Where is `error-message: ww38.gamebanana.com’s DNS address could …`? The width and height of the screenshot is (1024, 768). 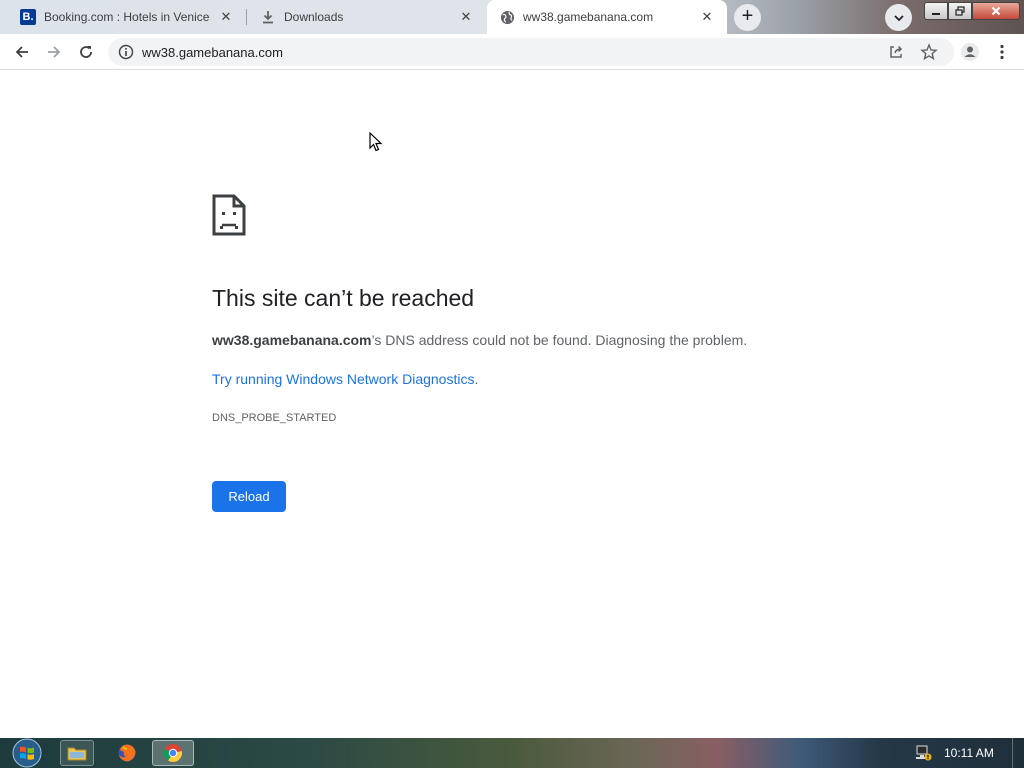
error-message: ww38.gamebanana.com’s DNS address could … is located at coordinates (479, 340).